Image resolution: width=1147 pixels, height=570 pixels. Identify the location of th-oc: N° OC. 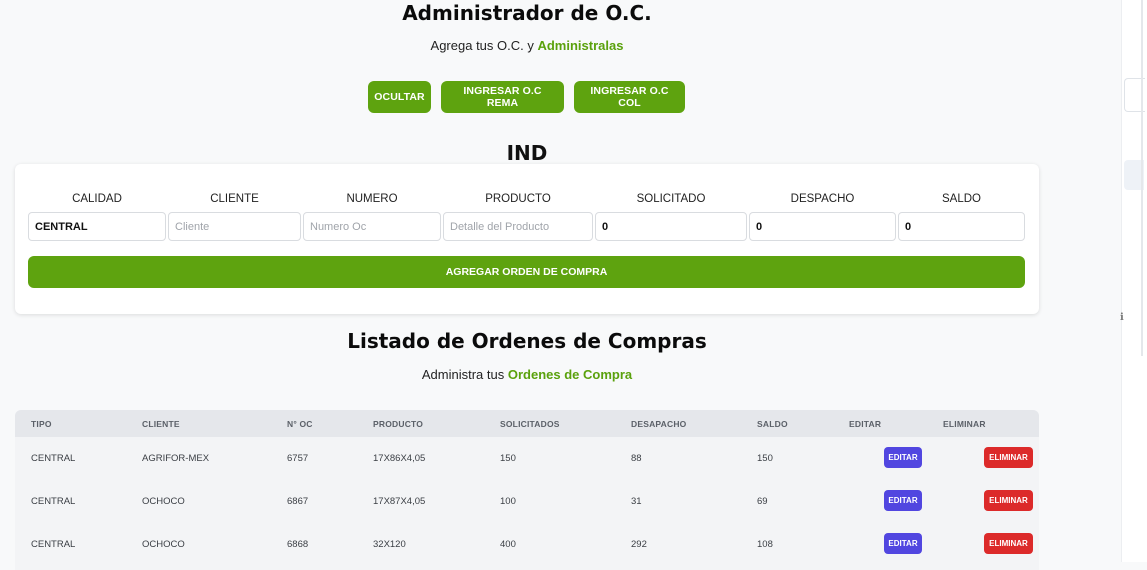
(300, 424).